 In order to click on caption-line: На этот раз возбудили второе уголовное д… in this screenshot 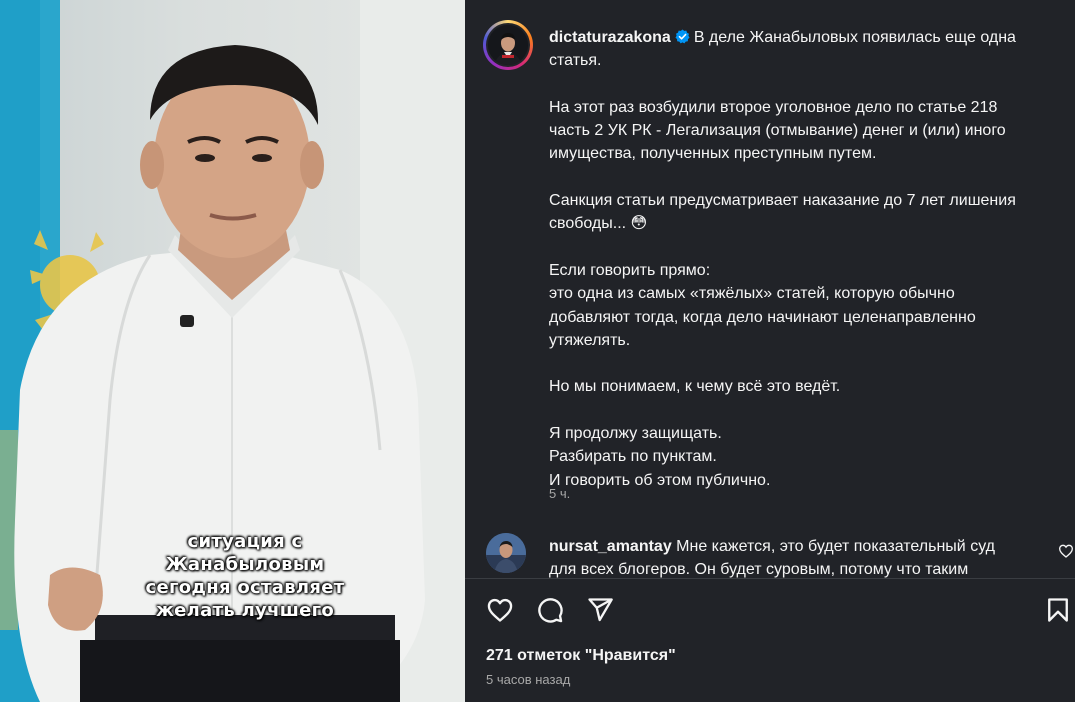, I will do `click(773, 107)`.